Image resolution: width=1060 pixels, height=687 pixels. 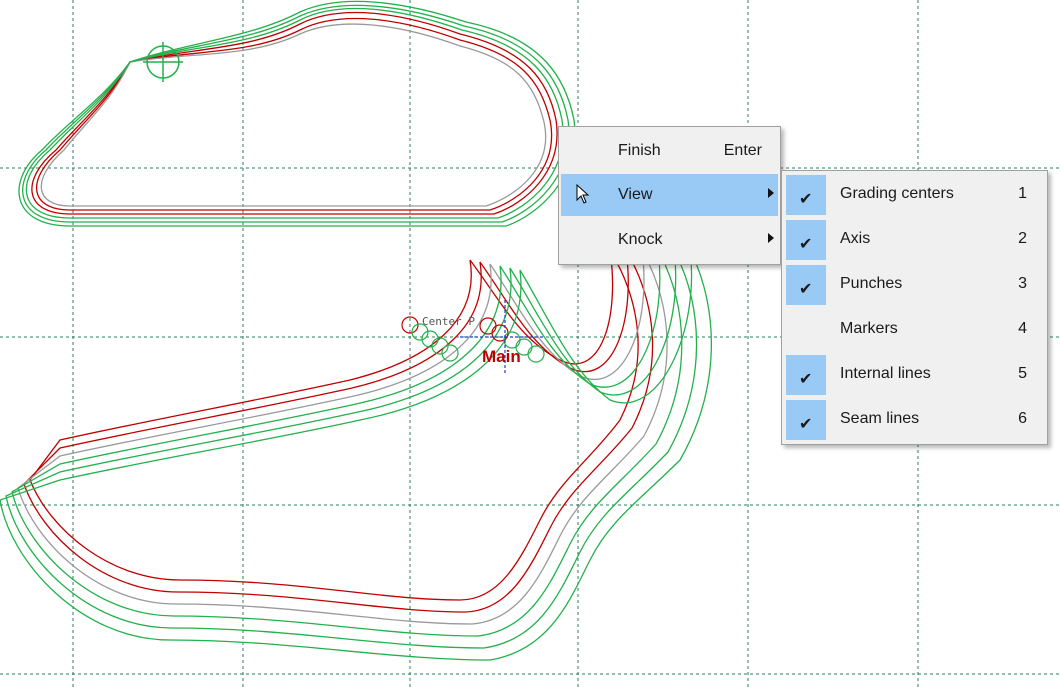 I want to click on submenu-item-number: 3, so click(x=1022, y=283).